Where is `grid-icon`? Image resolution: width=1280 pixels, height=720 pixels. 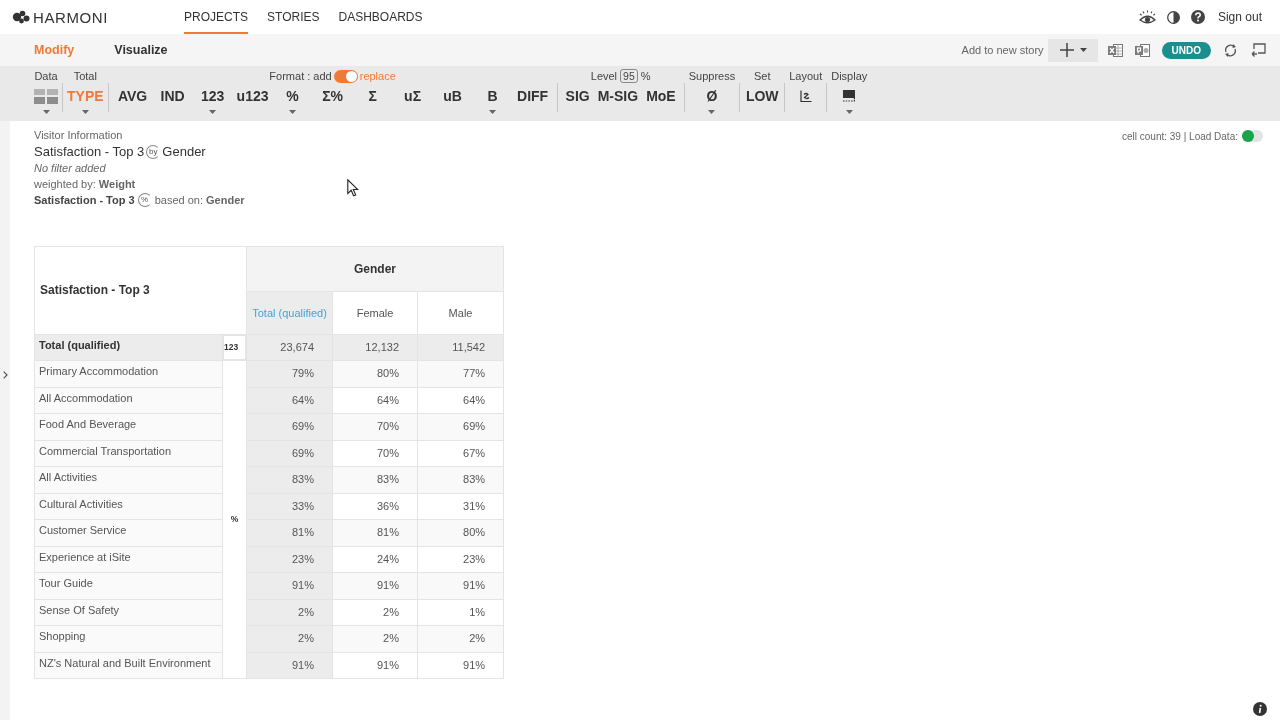
grid-icon is located at coordinates (46, 96).